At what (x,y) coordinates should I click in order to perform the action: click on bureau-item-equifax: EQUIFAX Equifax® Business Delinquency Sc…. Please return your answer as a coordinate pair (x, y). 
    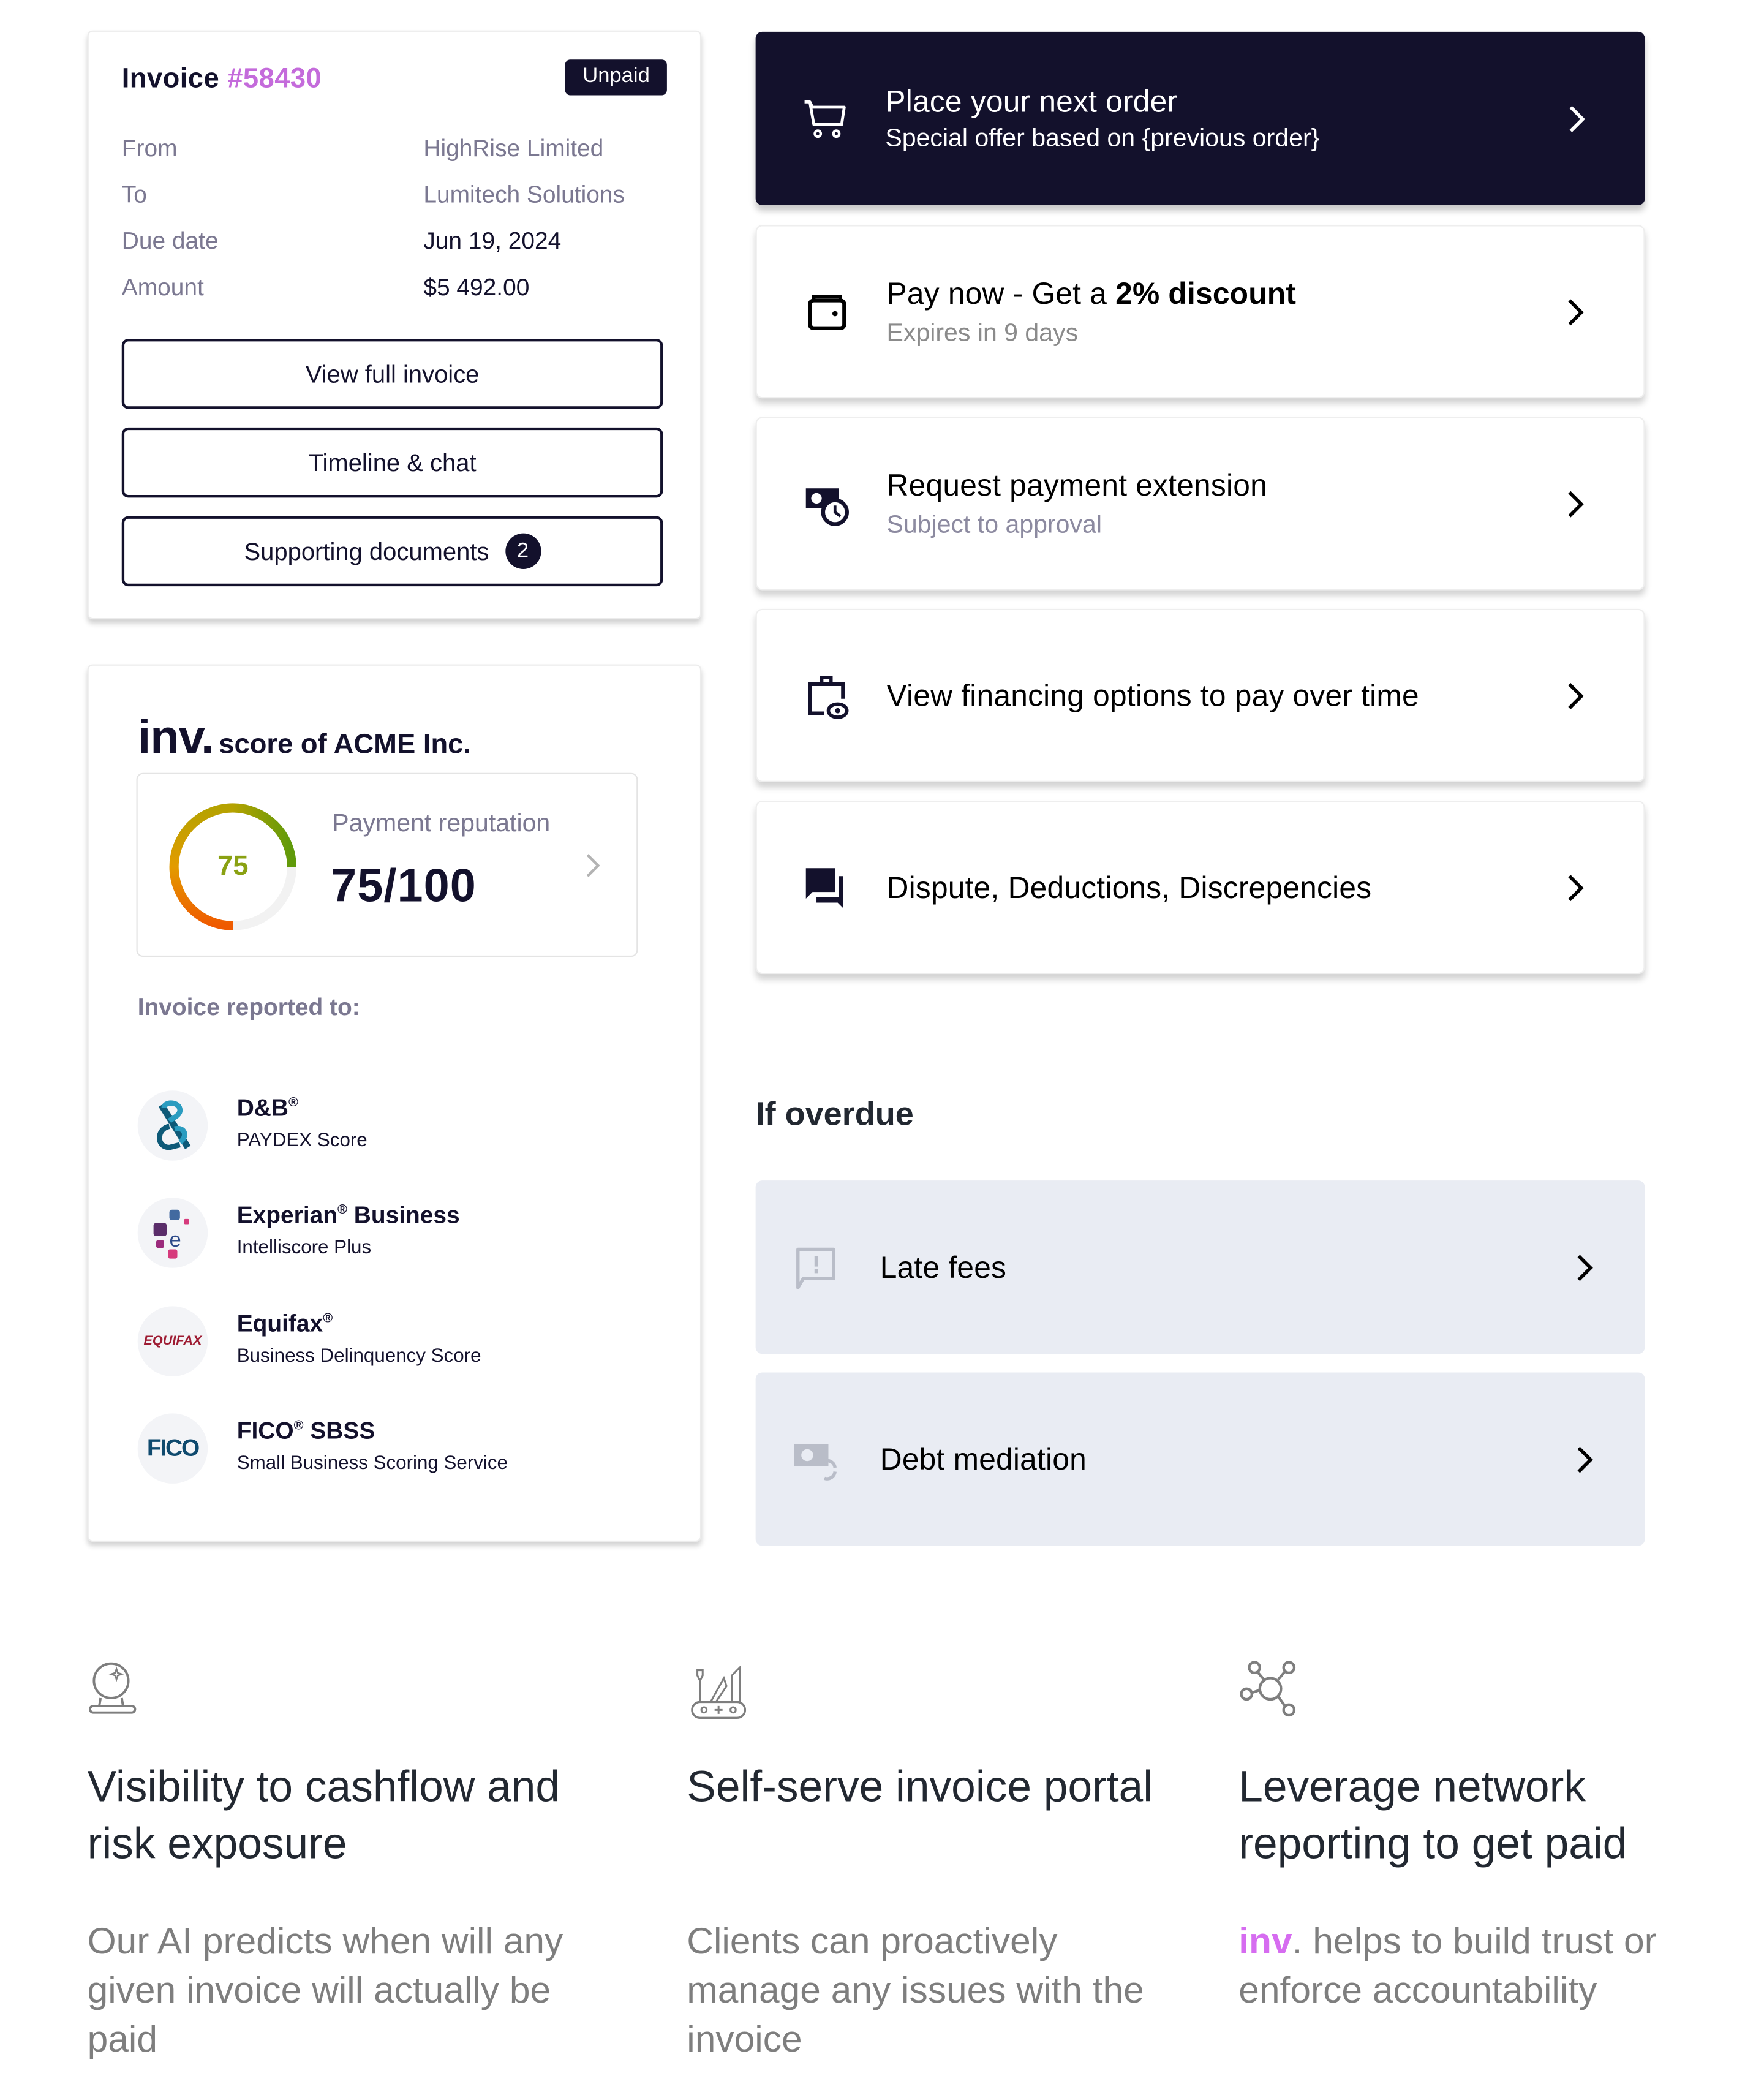
    Looking at the image, I should click on (402, 1342).